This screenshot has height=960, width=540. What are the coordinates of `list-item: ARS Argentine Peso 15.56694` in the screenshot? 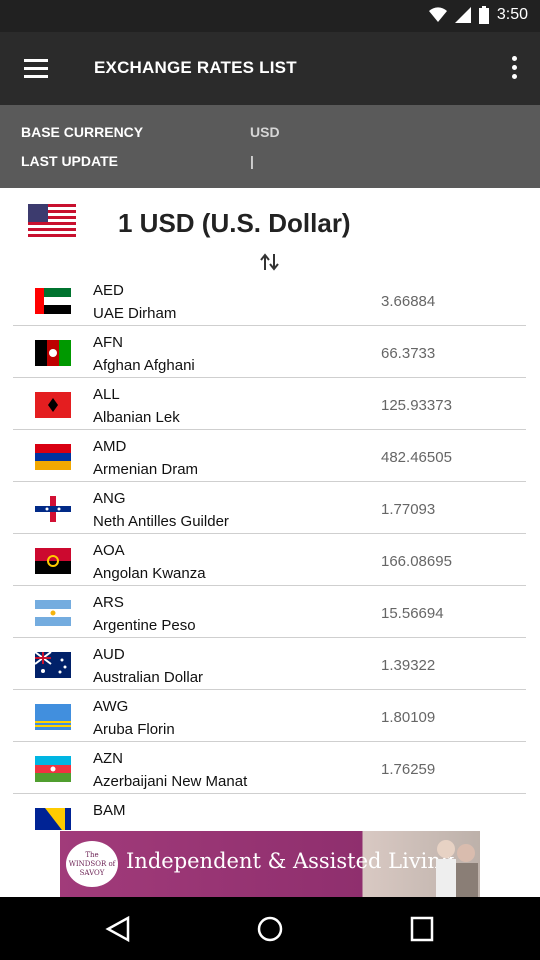 It's located at (269, 612).